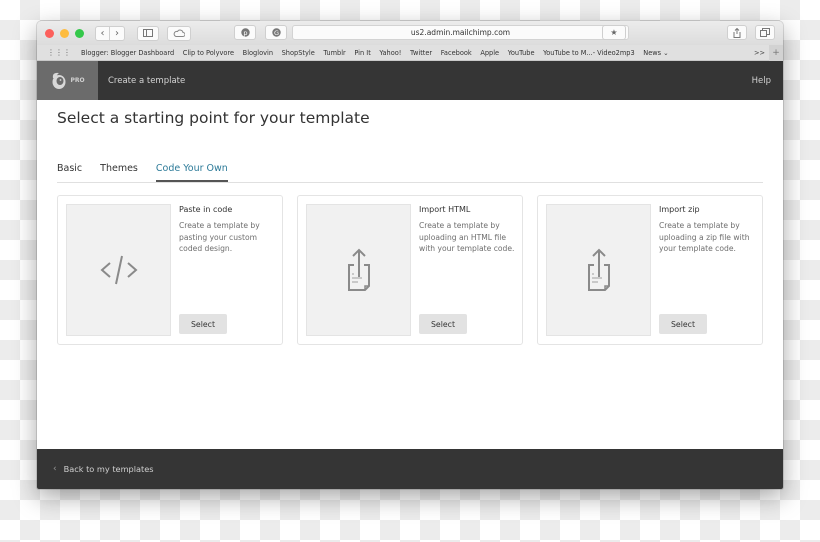  What do you see at coordinates (109, 469) in the screenshot?
I see `back-to-templates-link: Back to my templates` at bounding box center [109, 469].